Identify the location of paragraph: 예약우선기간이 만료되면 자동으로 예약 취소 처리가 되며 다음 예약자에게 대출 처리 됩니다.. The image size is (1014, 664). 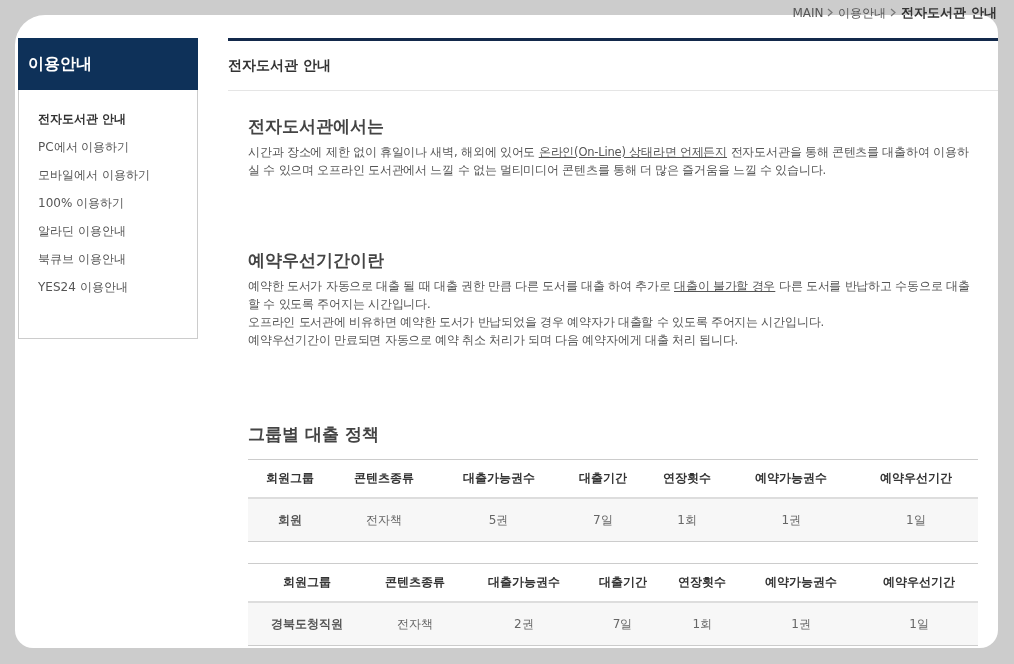
(493, 340).